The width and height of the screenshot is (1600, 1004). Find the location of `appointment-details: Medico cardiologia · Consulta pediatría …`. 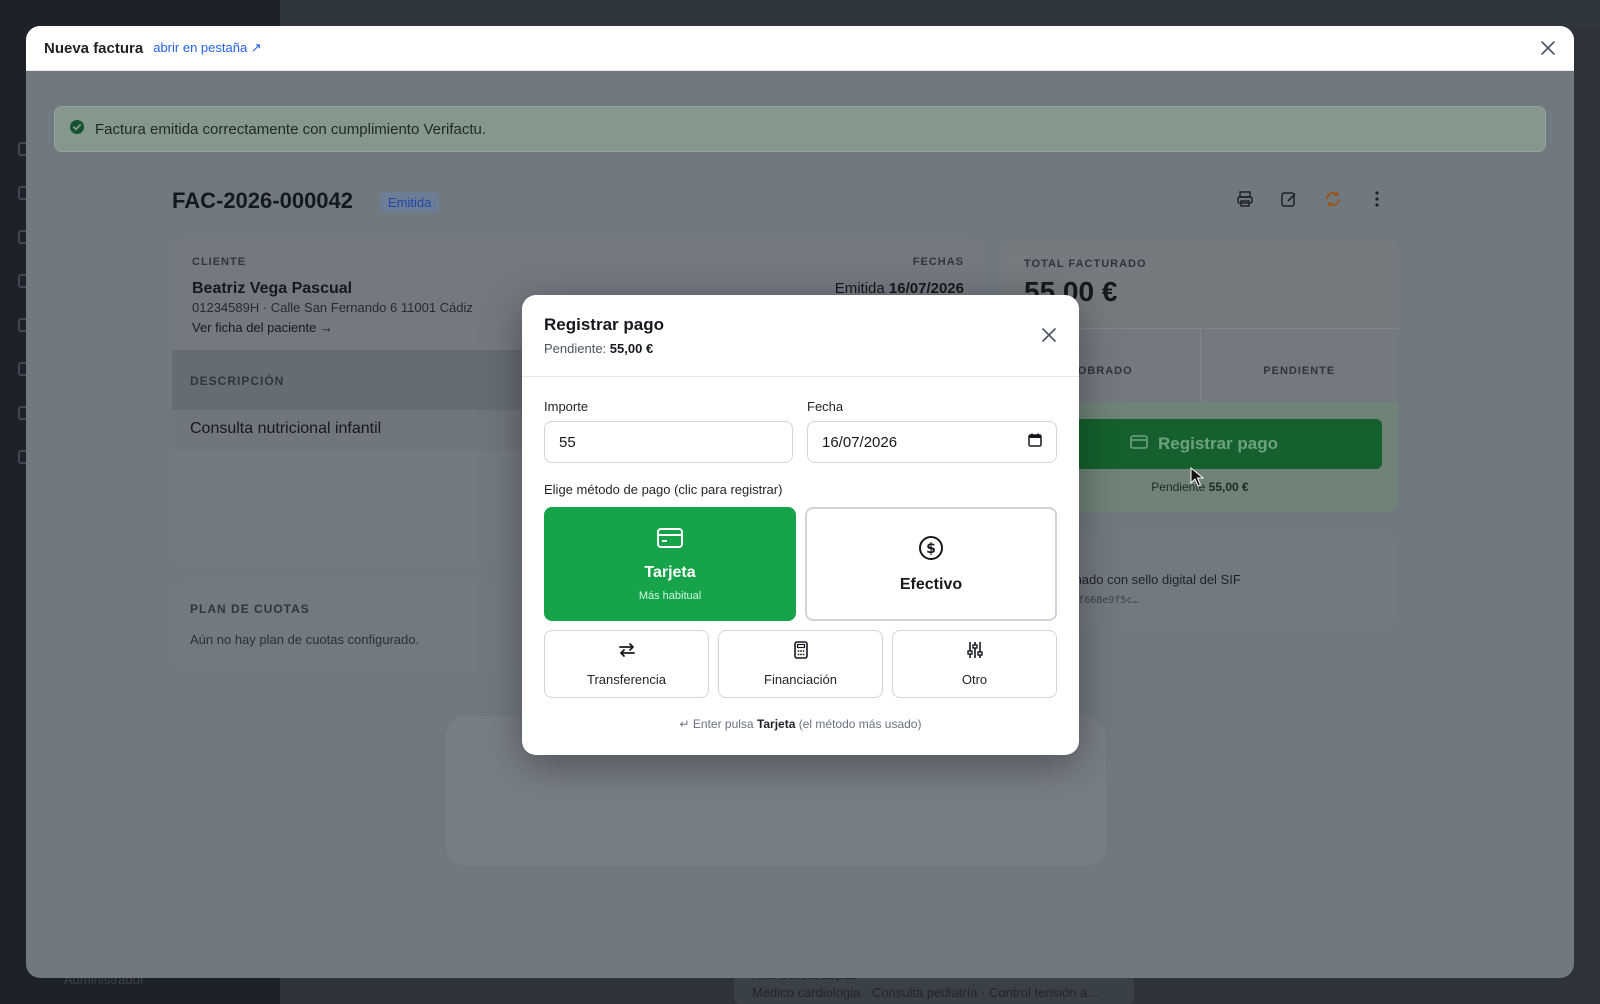

appointment-details: Medico cardiologia · Consulta pediatría … is located at coordinates (925, 992).